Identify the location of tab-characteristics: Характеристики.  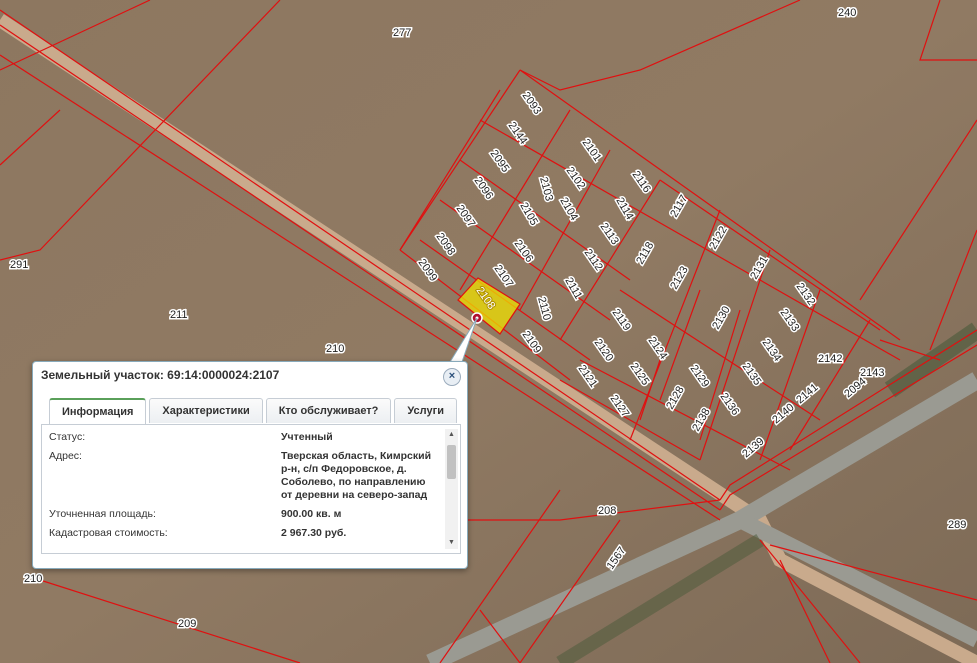
(206, 410).